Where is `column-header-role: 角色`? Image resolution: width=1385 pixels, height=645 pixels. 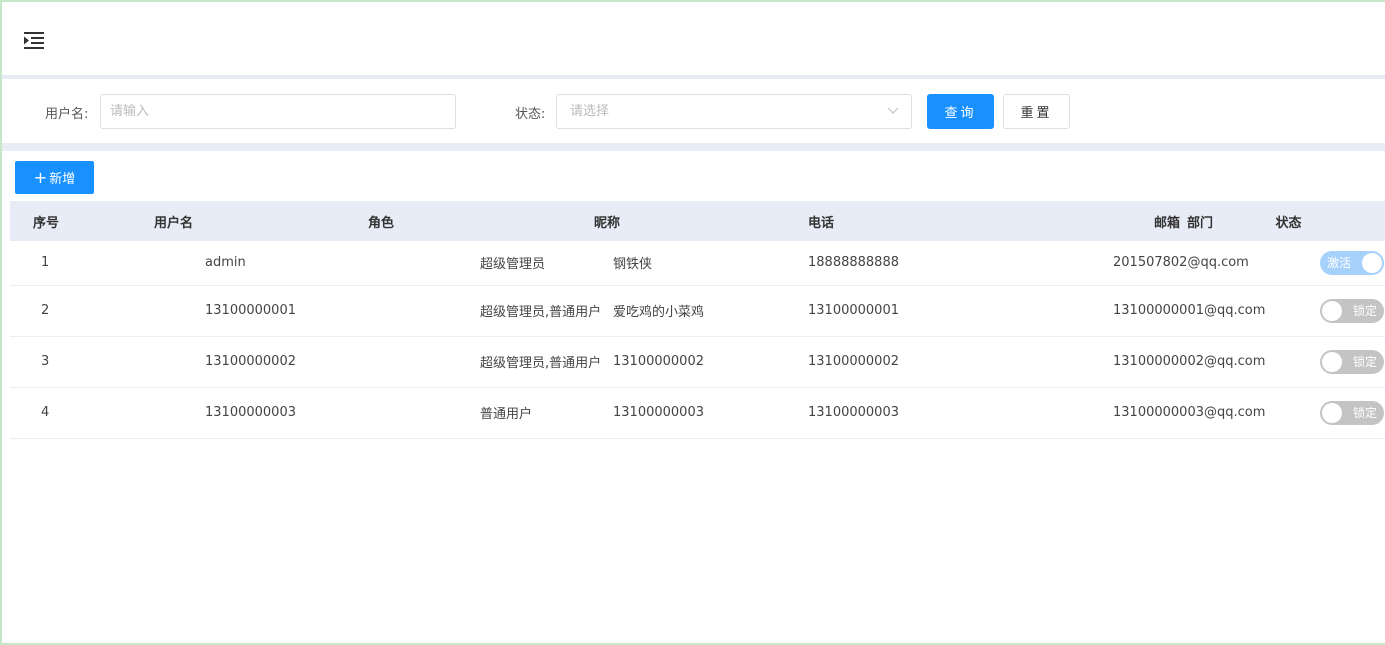 column-header-role: 角色 is located at coordinates (432, 221).